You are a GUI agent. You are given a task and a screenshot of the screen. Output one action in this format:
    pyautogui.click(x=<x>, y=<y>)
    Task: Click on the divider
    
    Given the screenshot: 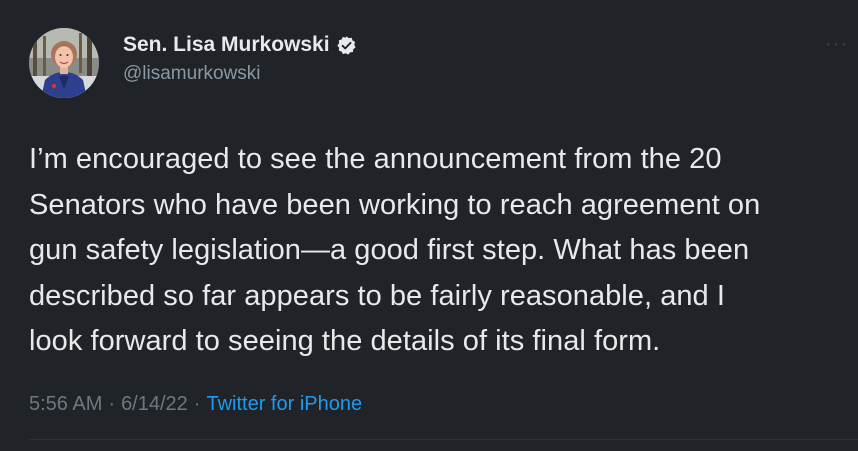 What is the action you would take?
    pyautogui.click(x=443, y=439)
    